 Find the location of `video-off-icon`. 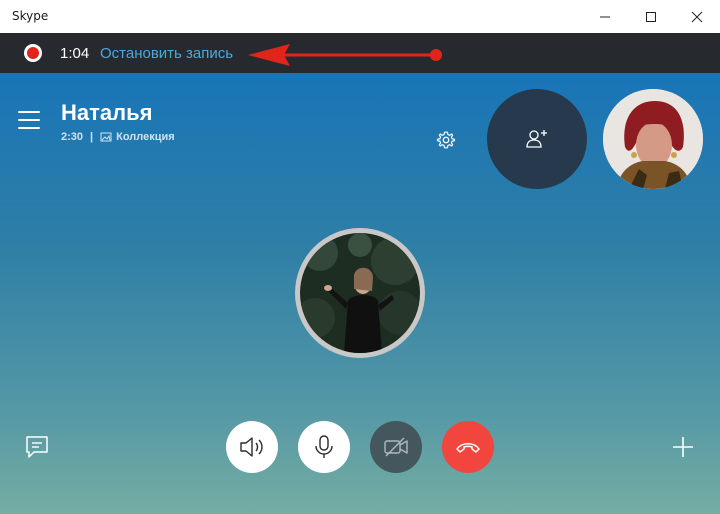

video-off-icon is located at coordinates (396, 447).